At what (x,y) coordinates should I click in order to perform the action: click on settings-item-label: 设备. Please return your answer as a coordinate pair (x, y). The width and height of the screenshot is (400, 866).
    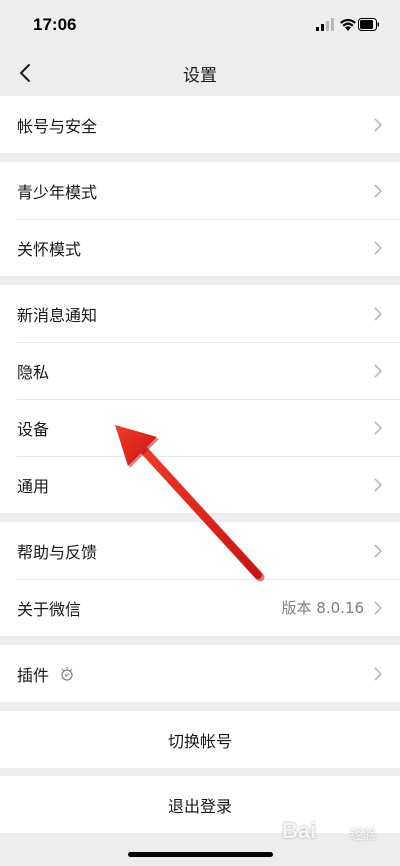
    Looking at the image, I should click on (33, 429).